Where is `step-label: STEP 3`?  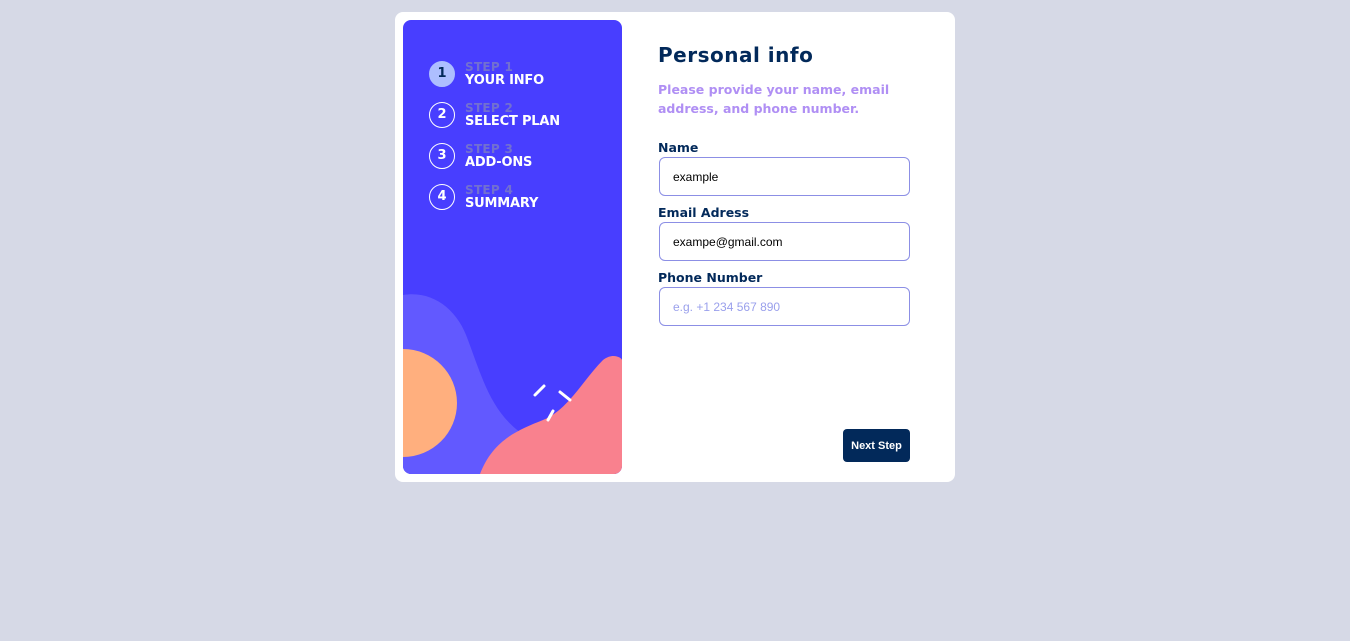 step-label: STEP 3 is located at coordinates (489, 148).